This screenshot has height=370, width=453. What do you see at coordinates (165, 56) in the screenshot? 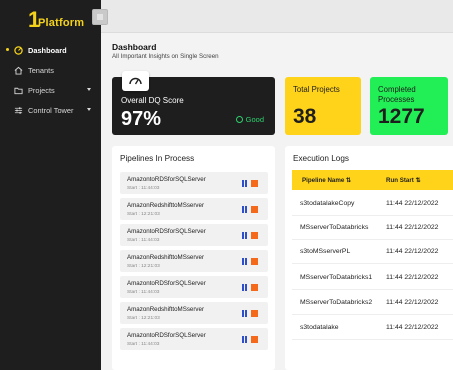
I see `page-subtitle: All Important Insights on Single Screen` at bounding box center [165, 56].